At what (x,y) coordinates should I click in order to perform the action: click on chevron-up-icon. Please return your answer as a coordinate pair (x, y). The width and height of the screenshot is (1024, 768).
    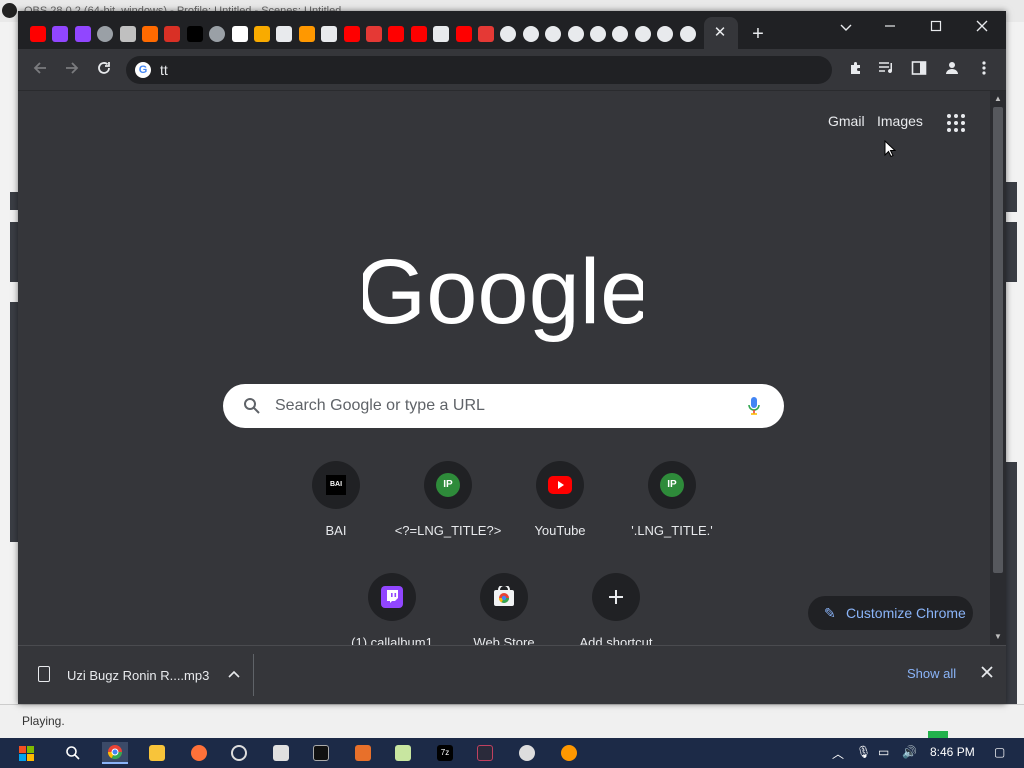
    Looking at the image, I should click on (234, 674).